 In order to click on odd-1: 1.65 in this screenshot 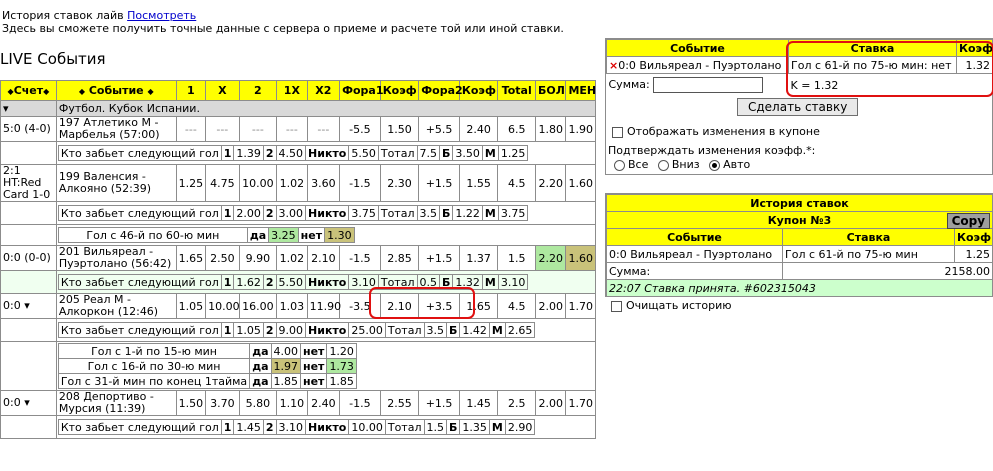, I will do `click(191, 258)`.